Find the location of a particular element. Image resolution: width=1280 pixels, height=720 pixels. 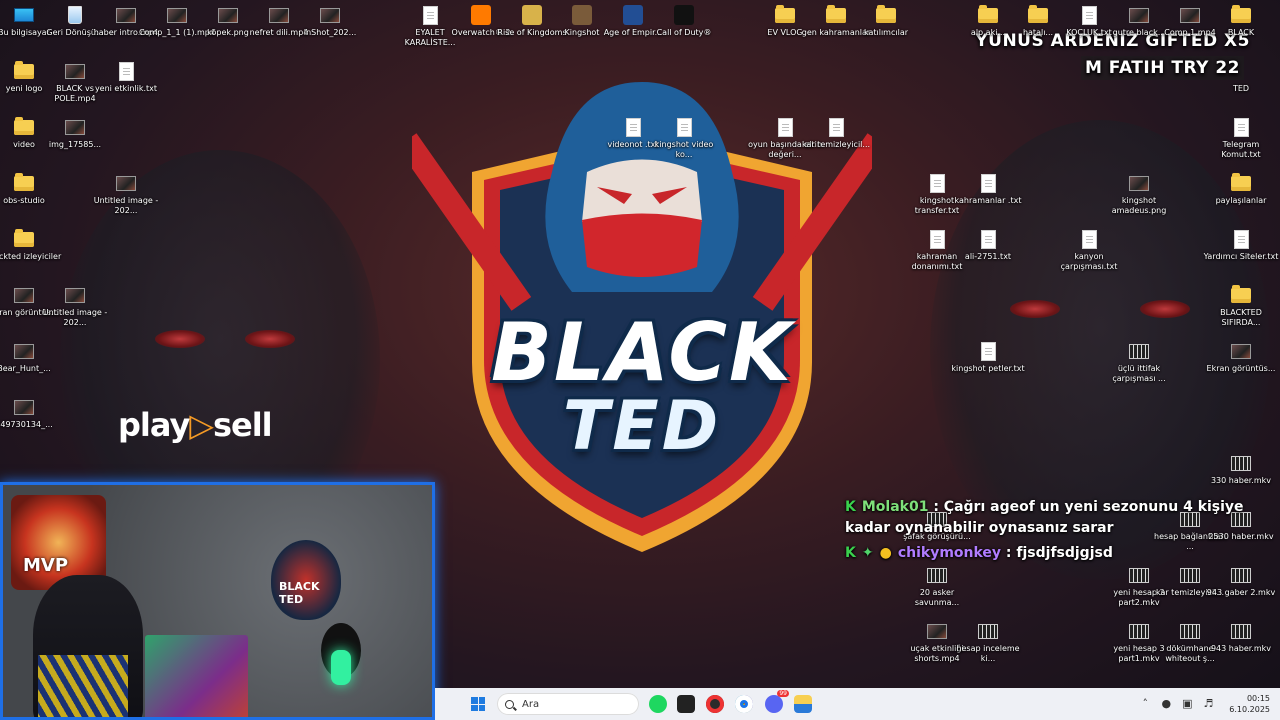

spotify-icon is located at coordinates (658, 704).